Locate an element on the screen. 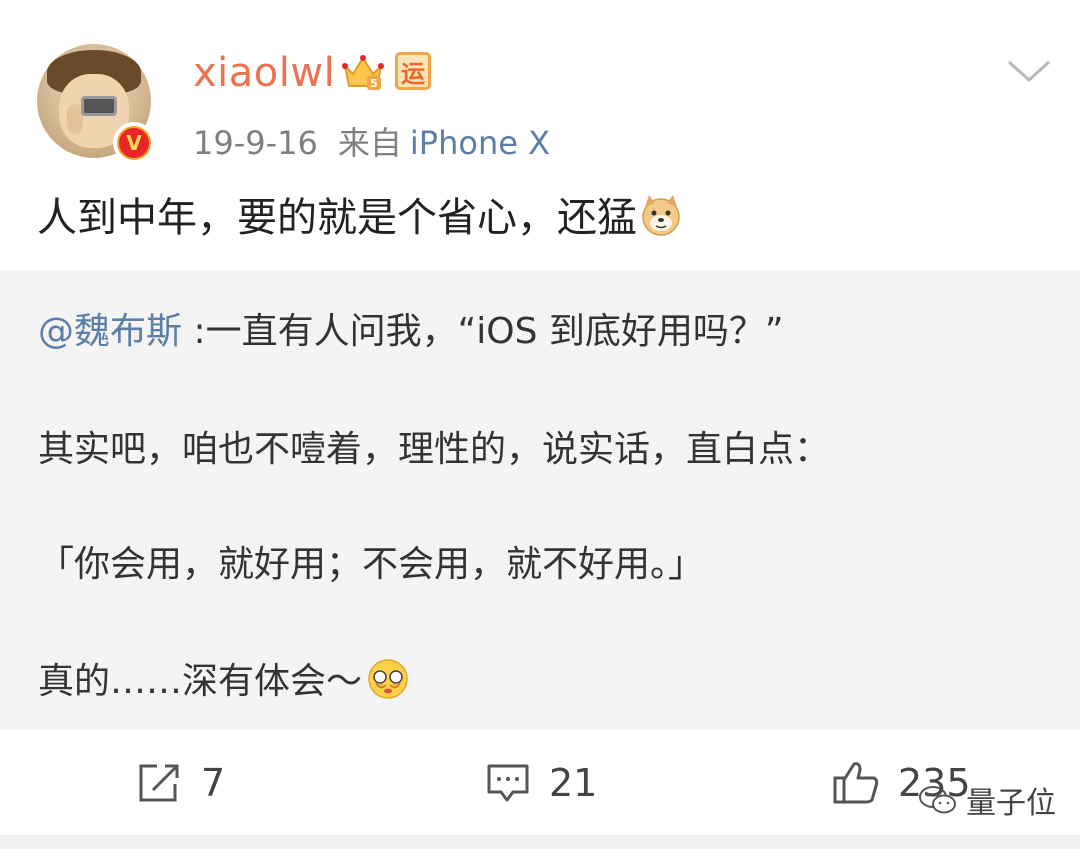  watermark: 量子位 is located at coordinates (987, 800).